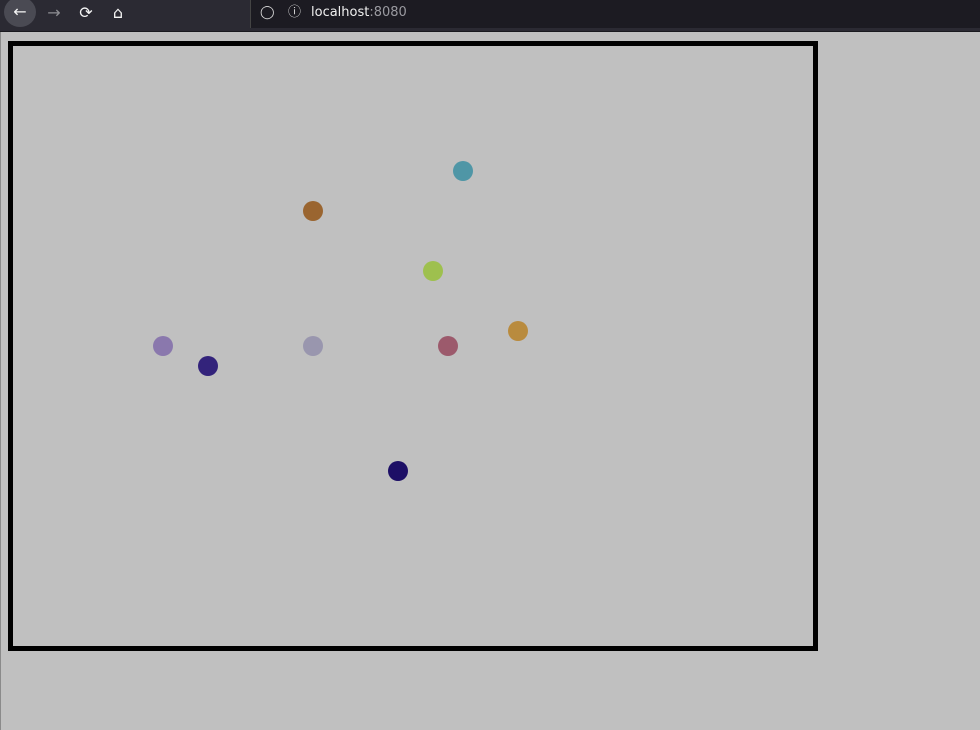  I want to click on url-text: localhost:8080, so click(359, 13).